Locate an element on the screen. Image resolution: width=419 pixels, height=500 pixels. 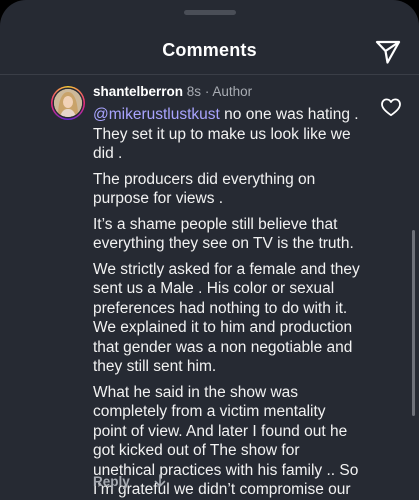
sheet-grabber-handle is located at coordinates (210, 12).